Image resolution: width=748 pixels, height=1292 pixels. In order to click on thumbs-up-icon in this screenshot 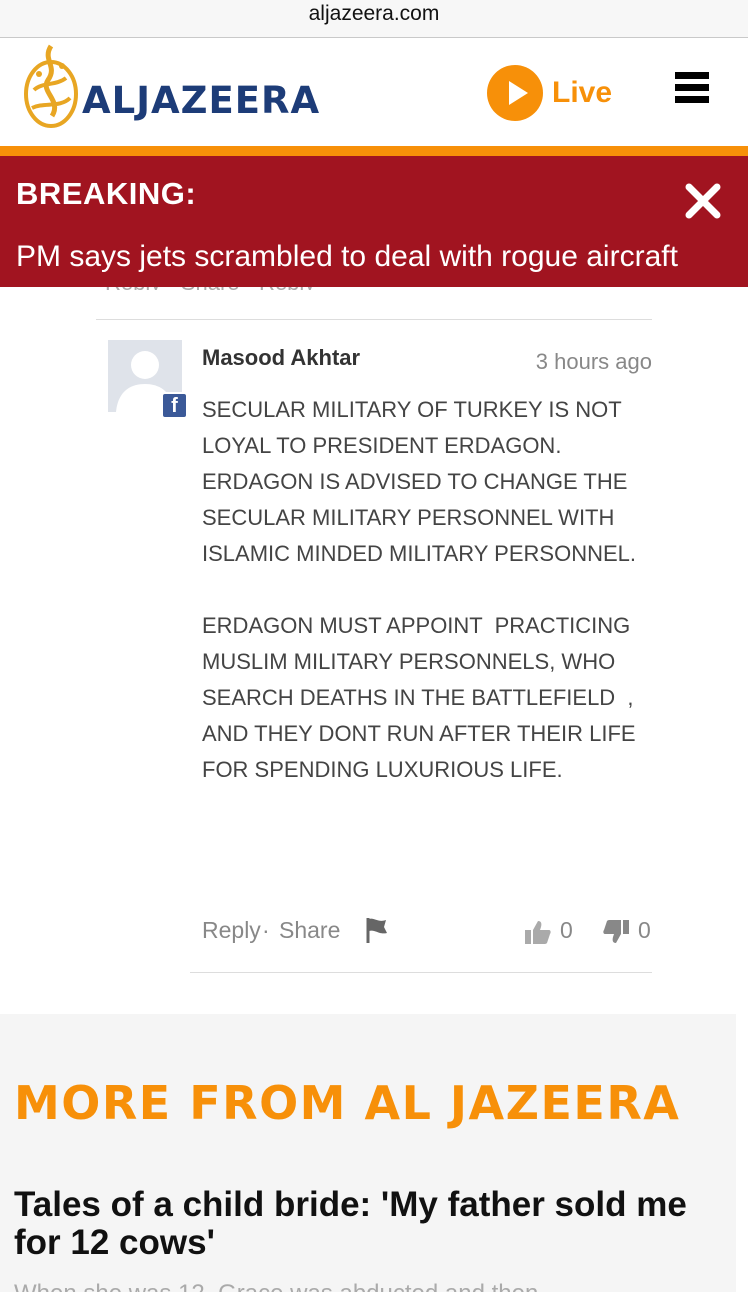, I will do `click(538, 932)`.